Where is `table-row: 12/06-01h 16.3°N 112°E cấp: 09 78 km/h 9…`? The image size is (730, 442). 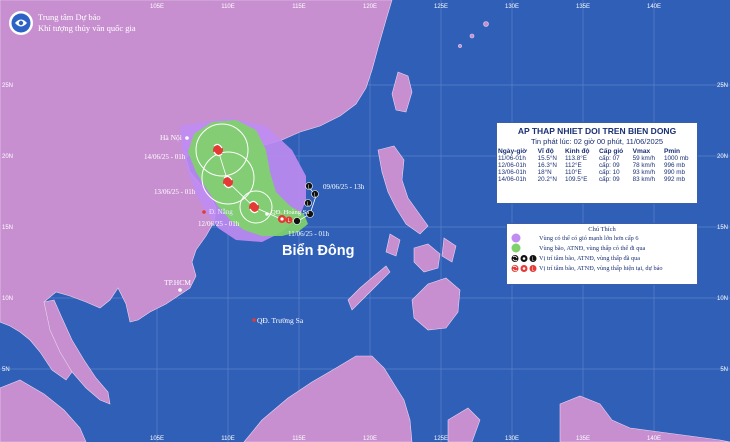 table-row: 12/06-01h 16.3°N 112°E cấp: 09 78 km/h 9… is located at coordinates (597, 165).